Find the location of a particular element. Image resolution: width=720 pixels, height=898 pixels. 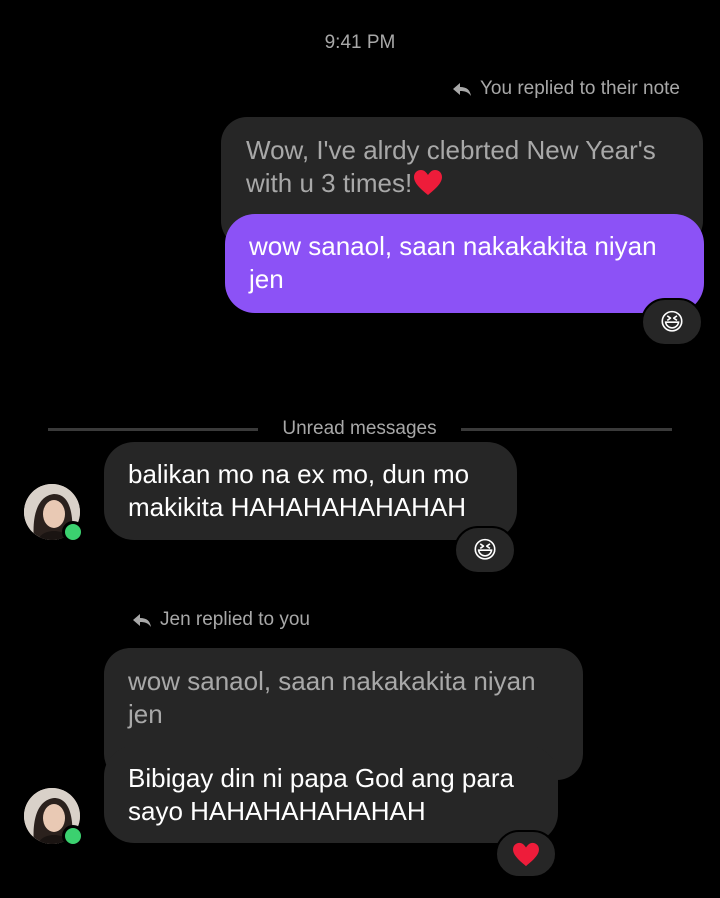

reply-context-text: Jen replied to you is located at coordinates (235, 619).